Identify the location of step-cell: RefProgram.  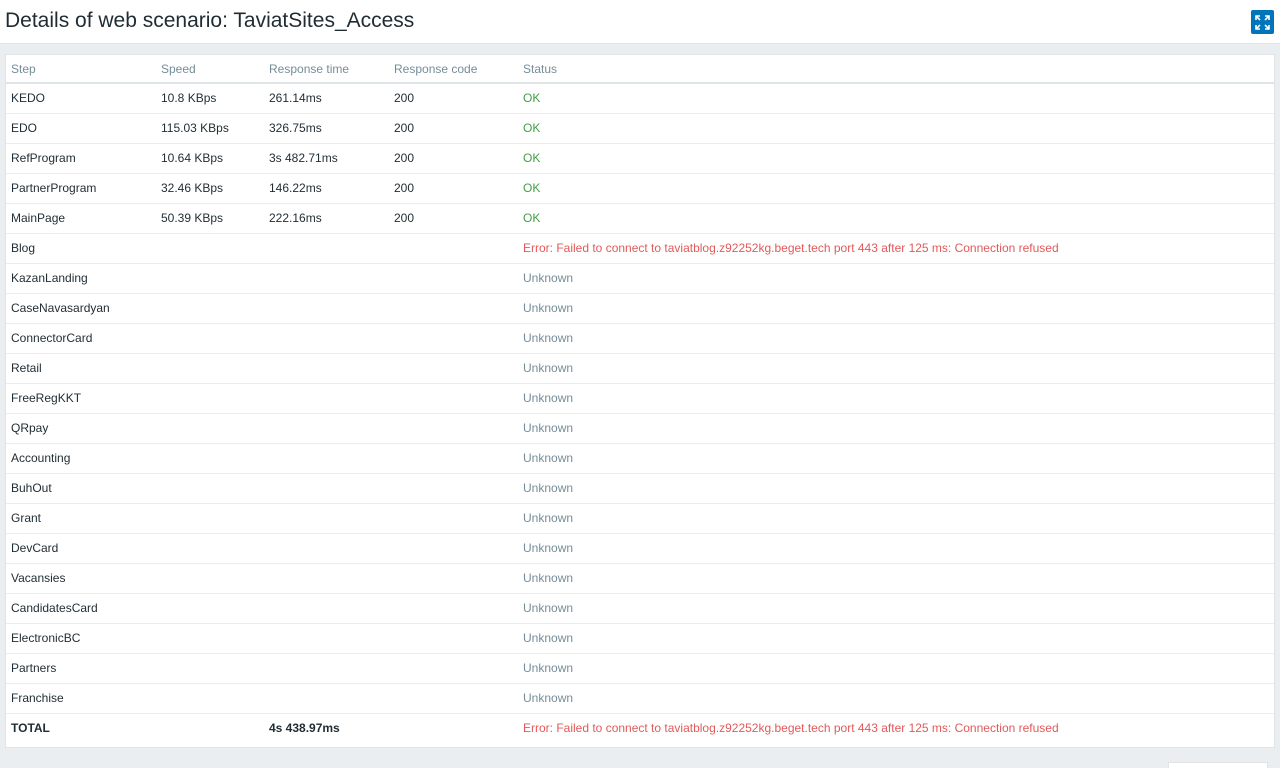
(81, 158).